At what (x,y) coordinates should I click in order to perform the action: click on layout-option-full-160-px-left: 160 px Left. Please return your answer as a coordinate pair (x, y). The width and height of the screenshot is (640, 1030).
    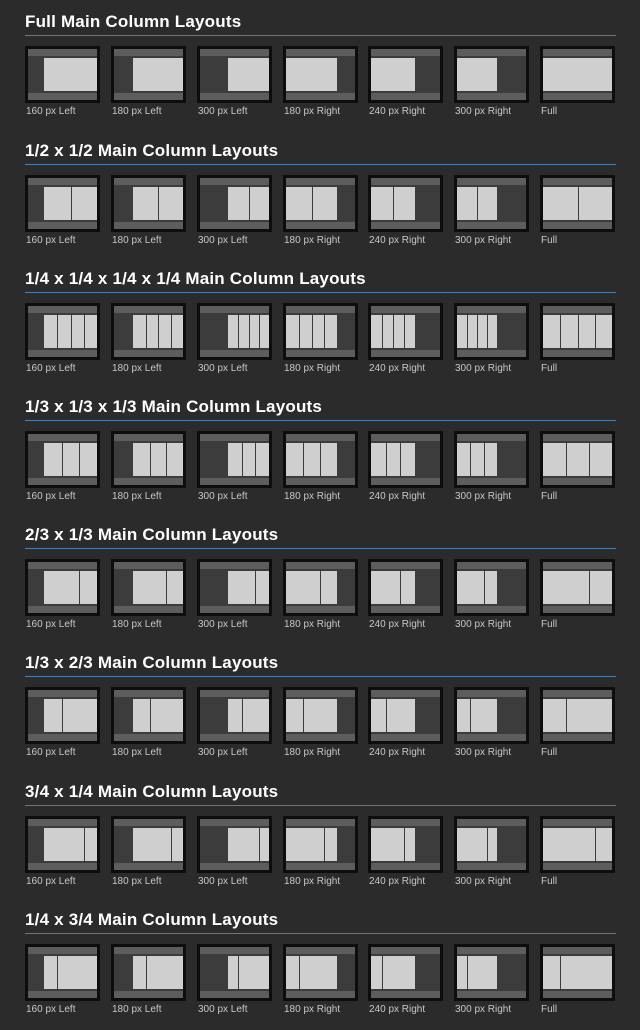
    Looking at the image, I should click on (62, 81).